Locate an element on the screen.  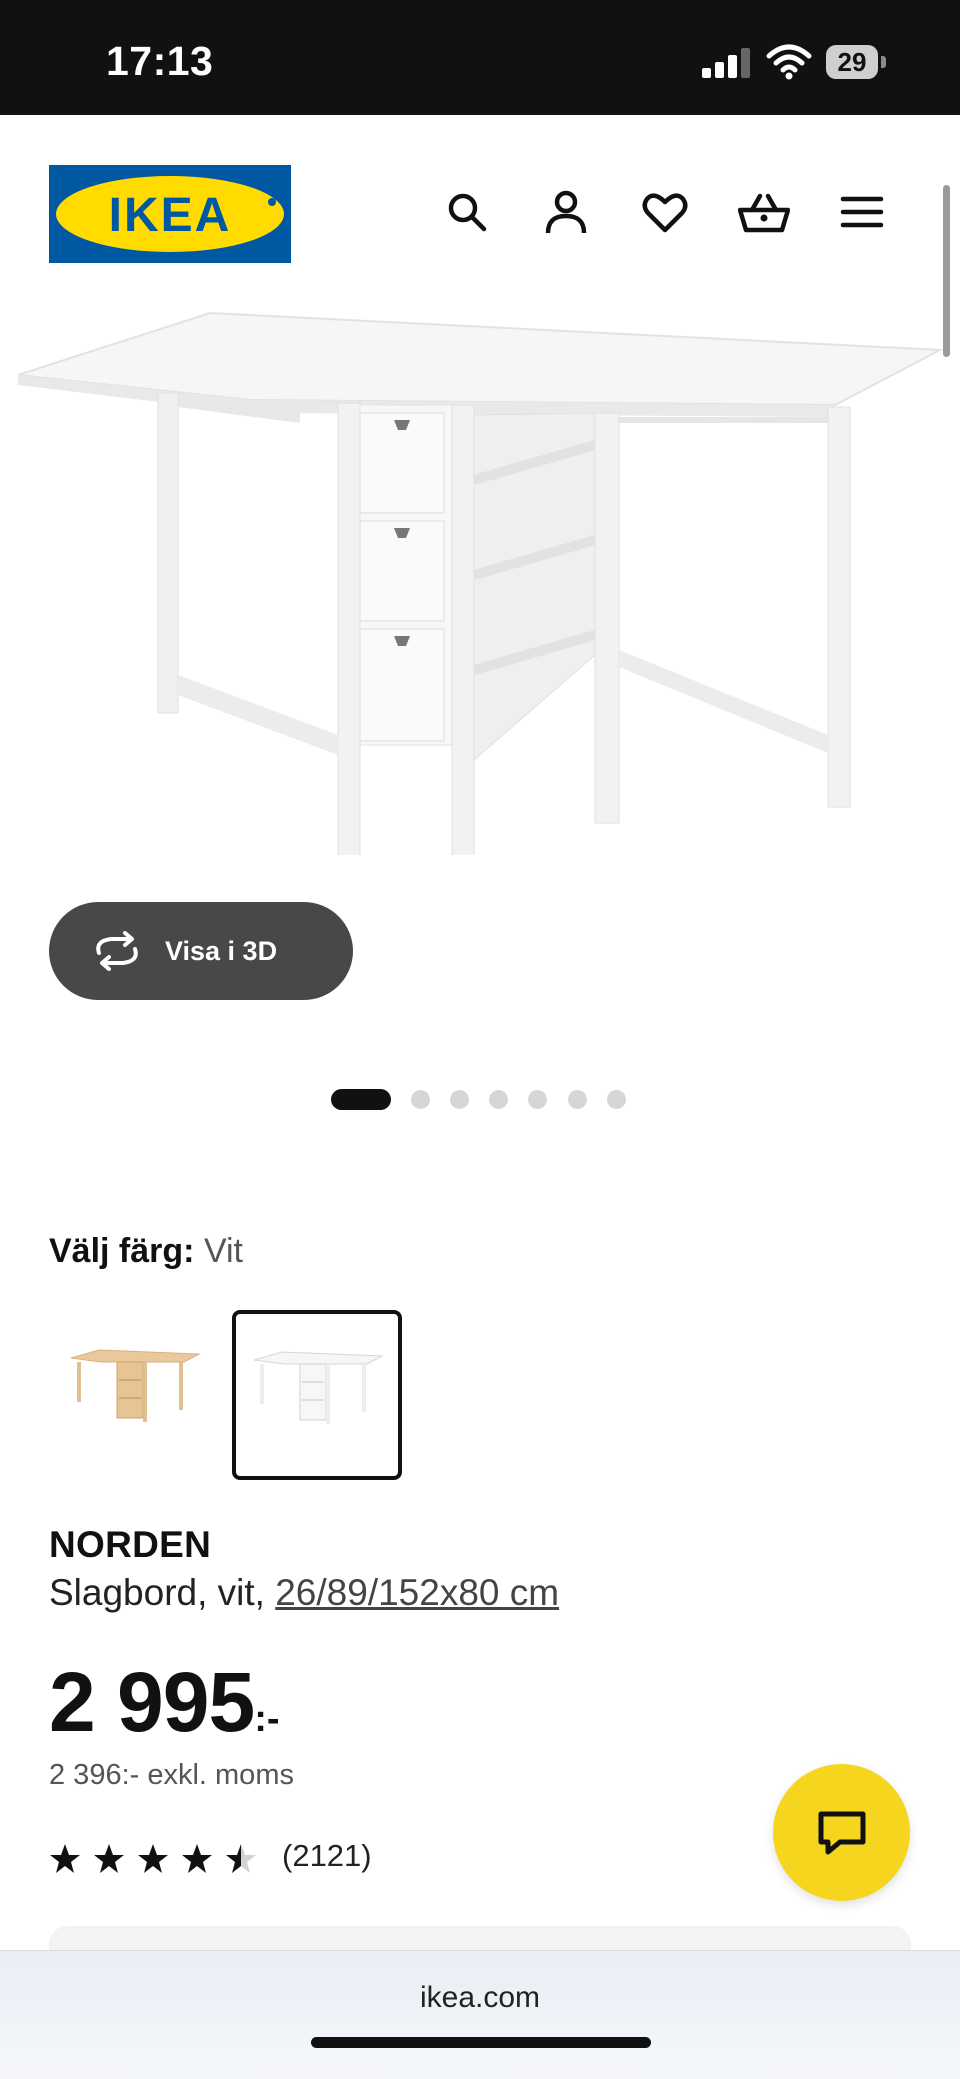
color-option-birch is located at coordinates (132, 1393).